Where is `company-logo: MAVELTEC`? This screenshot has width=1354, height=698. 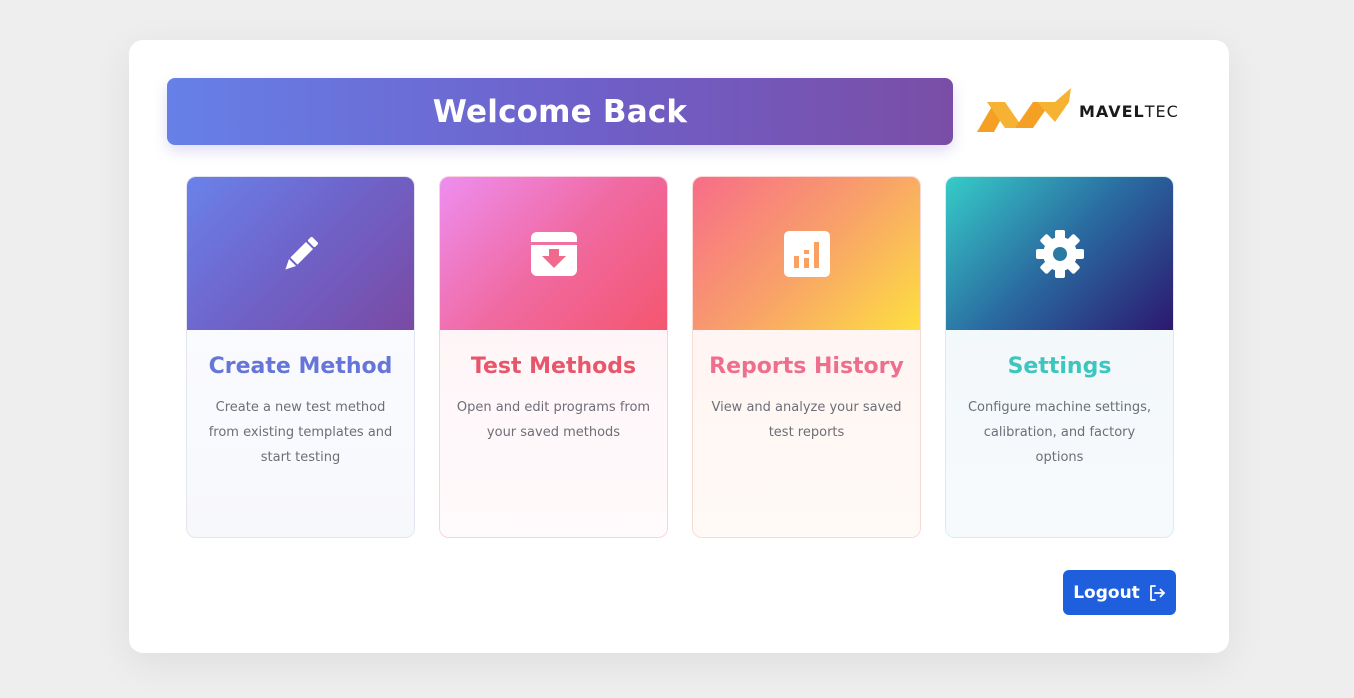 company-logo: MAVELTEC is located at coordinates (1078, 111).